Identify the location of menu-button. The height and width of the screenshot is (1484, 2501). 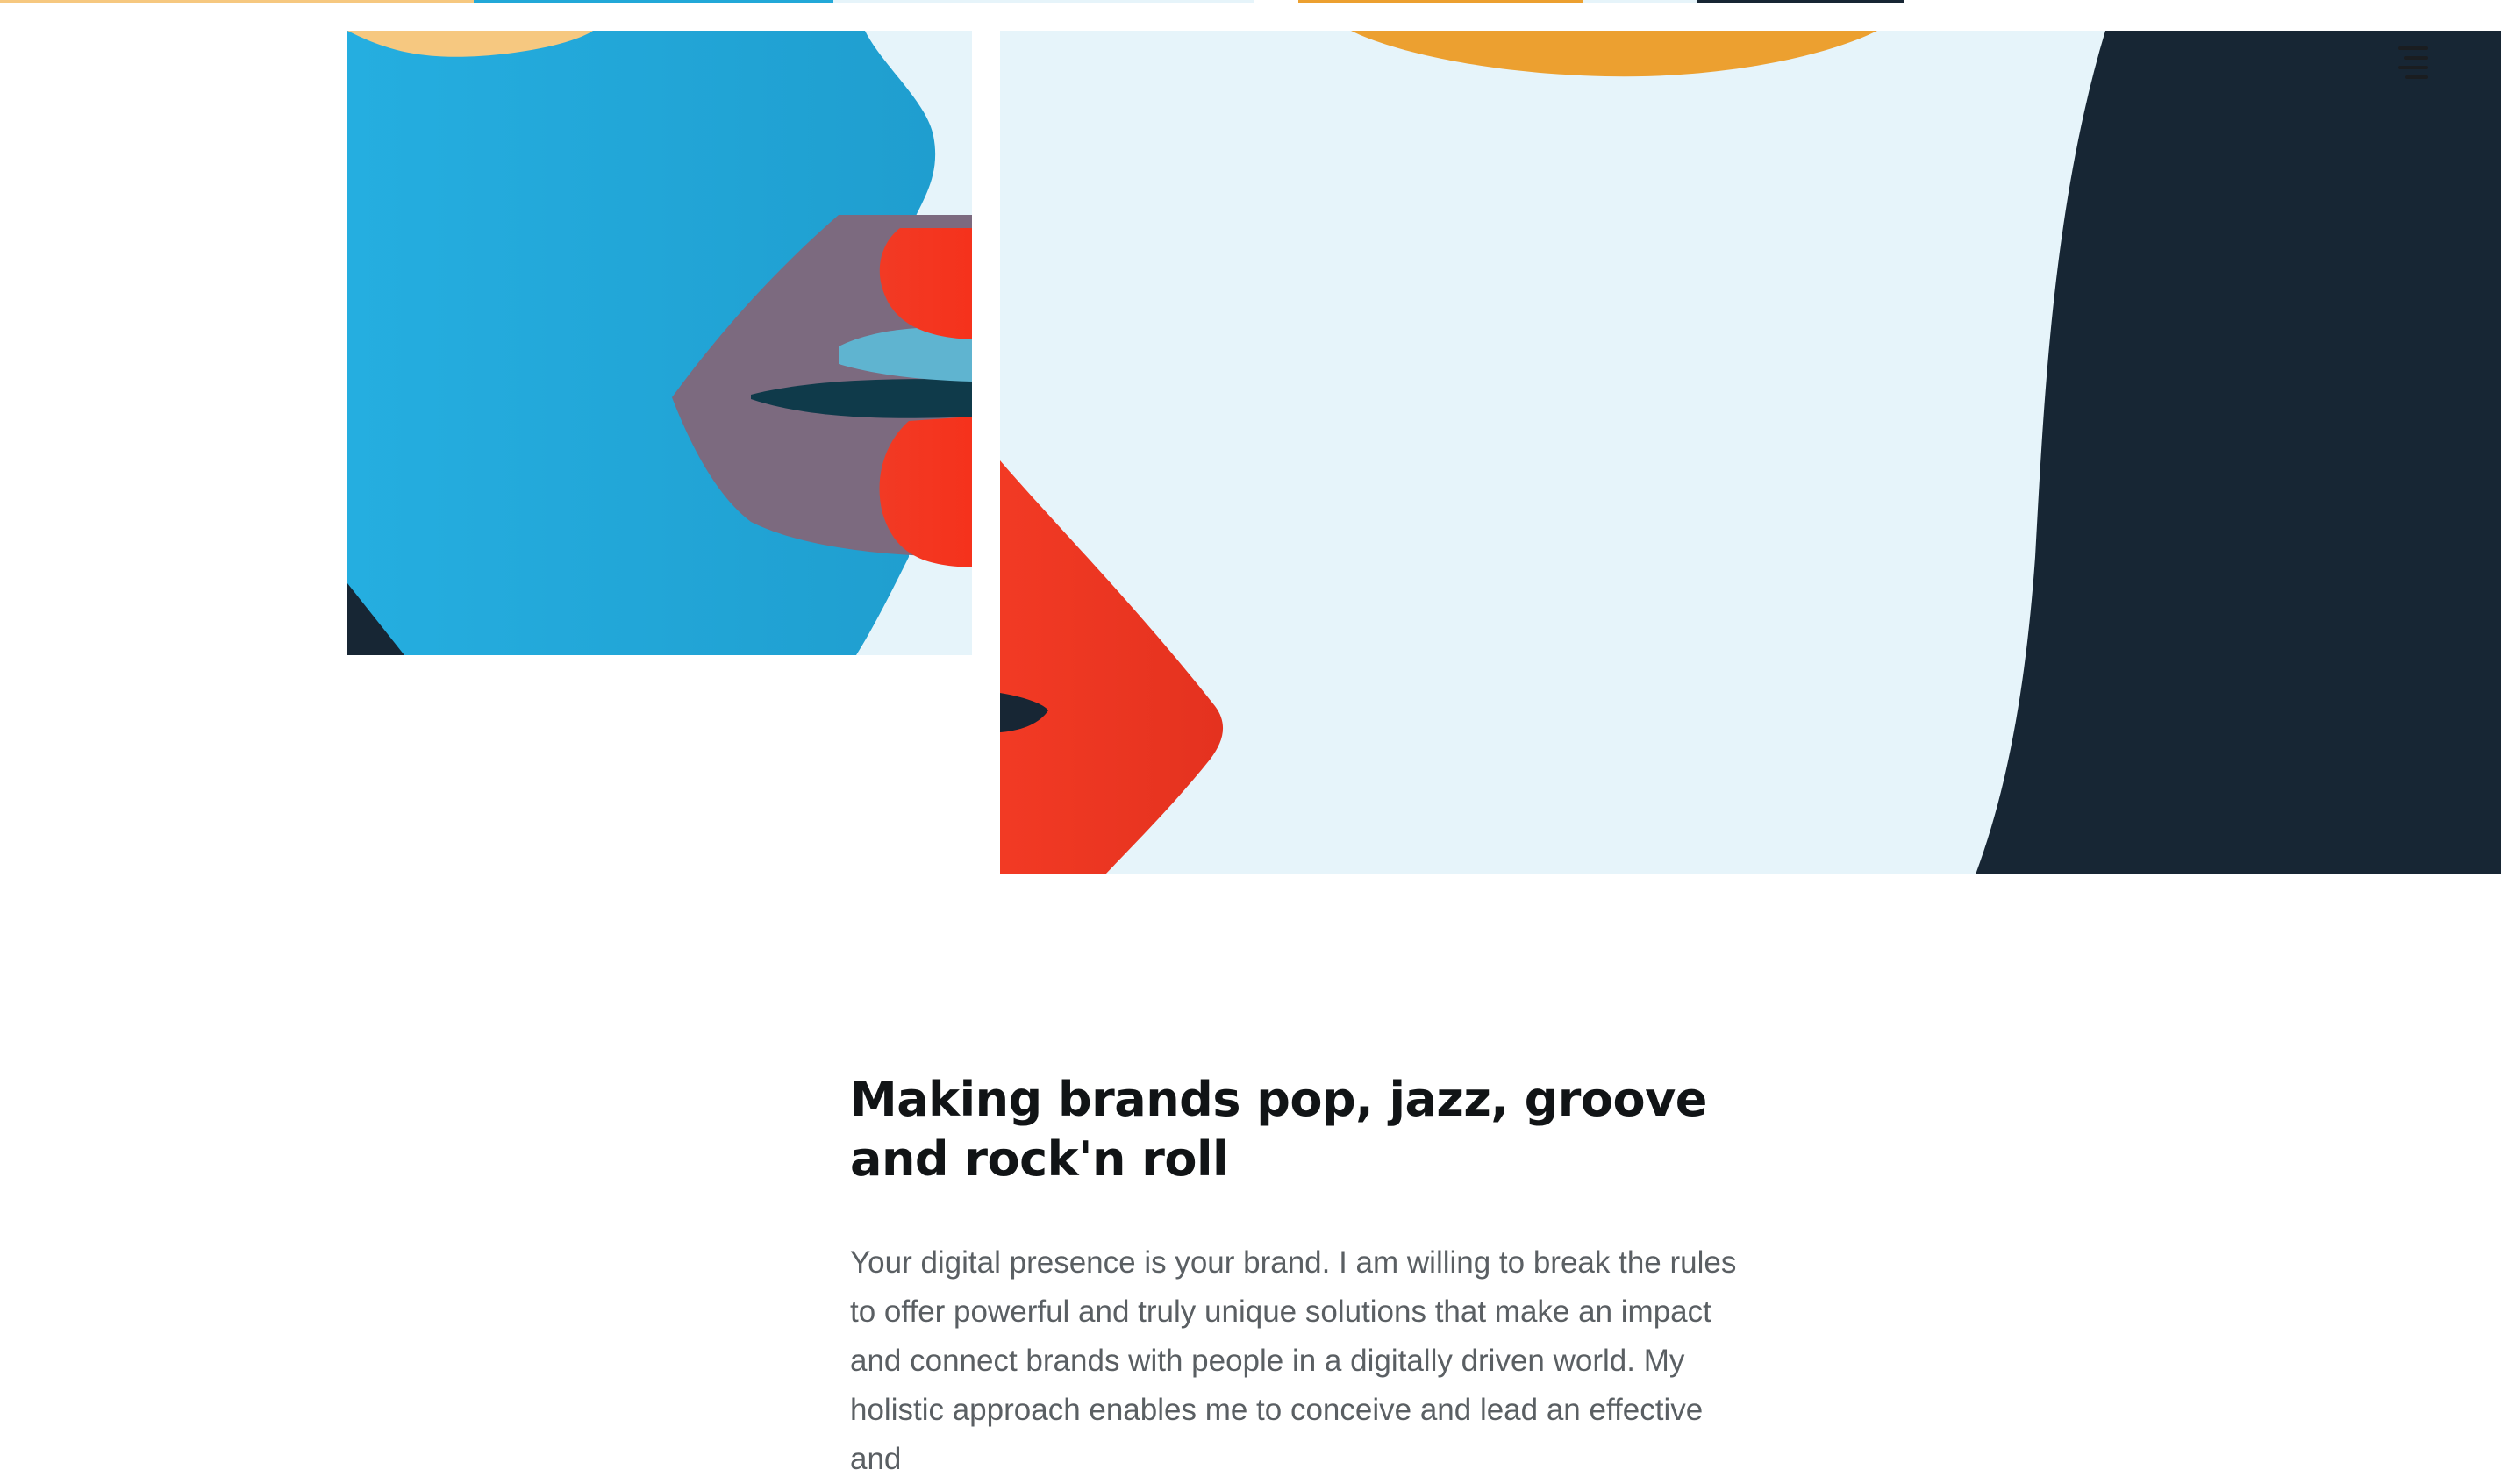
(2413, 64).